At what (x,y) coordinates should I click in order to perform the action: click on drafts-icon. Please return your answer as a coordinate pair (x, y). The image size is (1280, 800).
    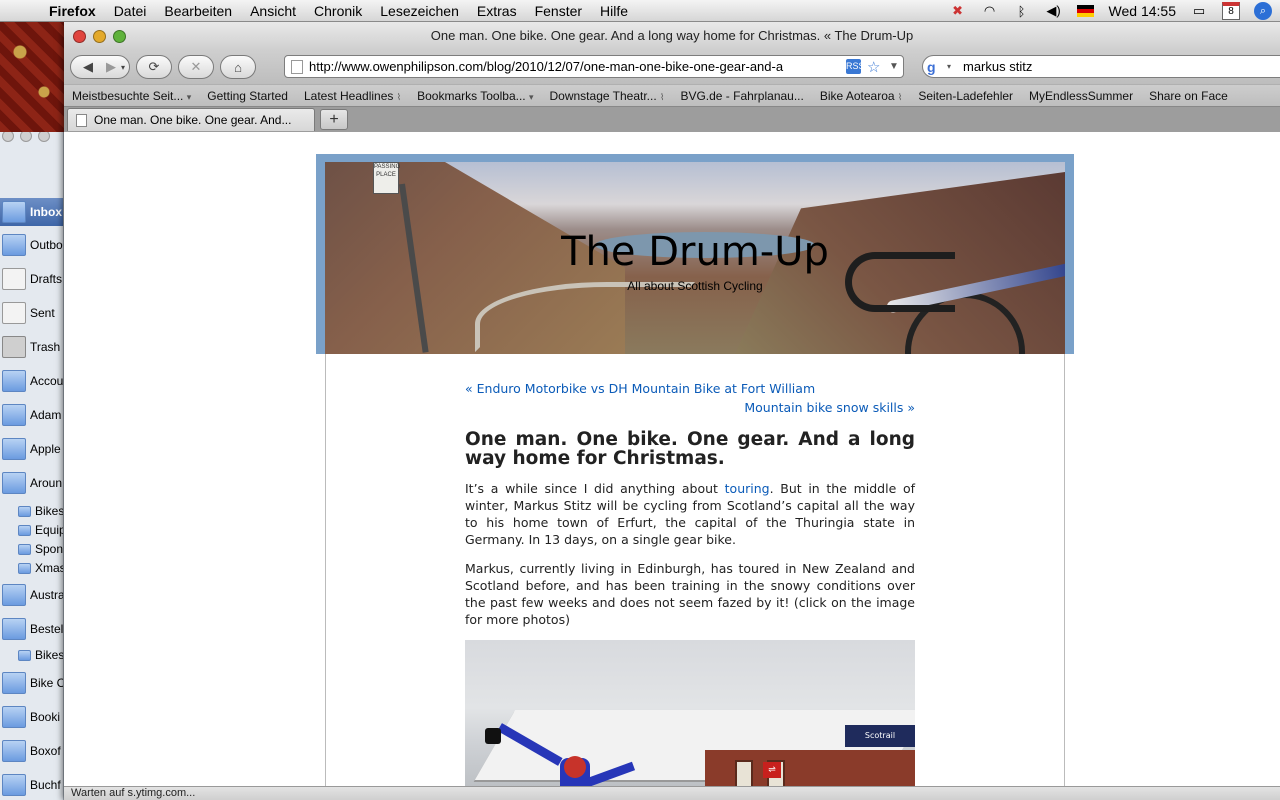
    Looking at the image, I should click on (14, 279).